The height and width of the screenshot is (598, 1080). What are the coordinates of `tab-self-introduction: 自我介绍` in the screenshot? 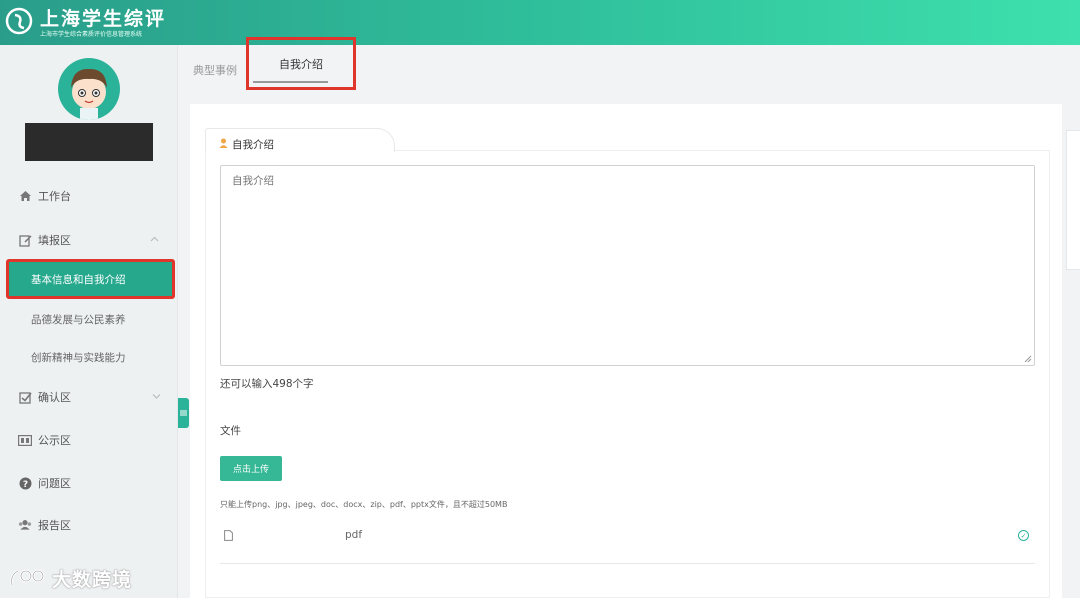 It's located at (301, 63).